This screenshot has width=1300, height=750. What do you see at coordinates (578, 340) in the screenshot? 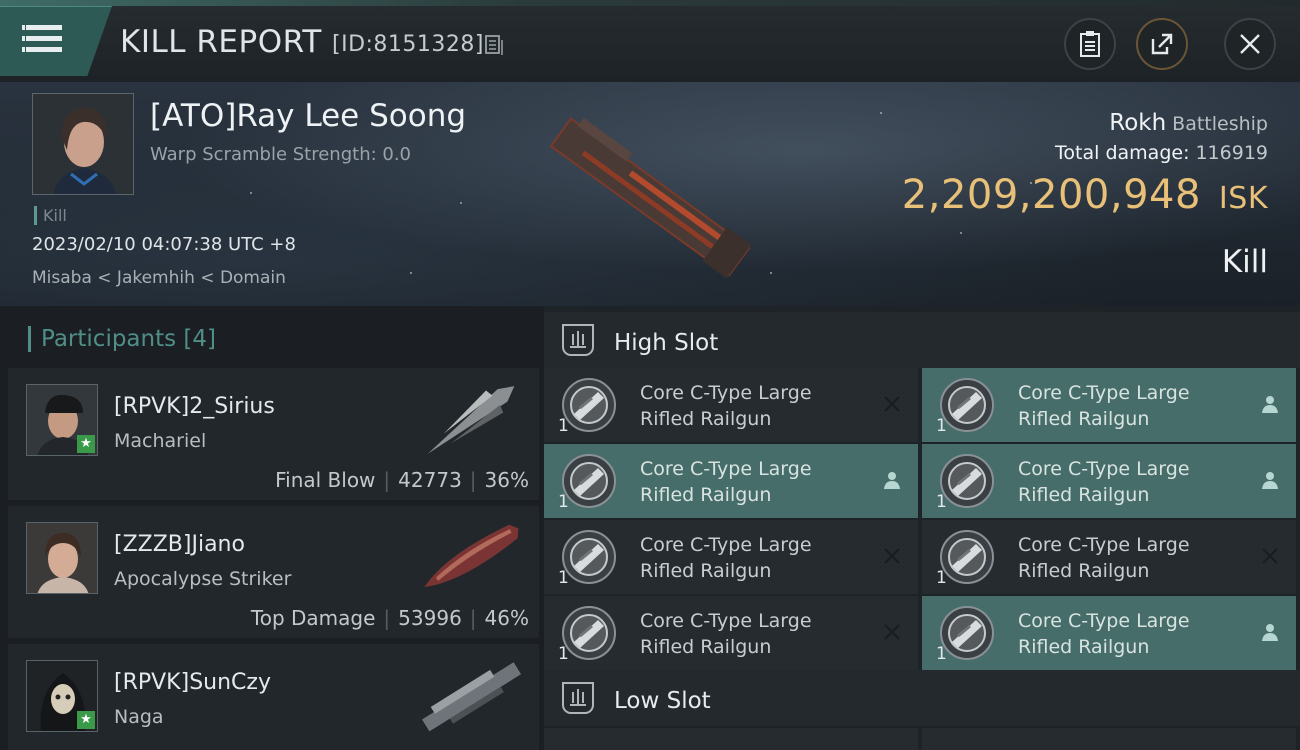
I see `high-slot-icon` at bounding box center [578, 340].